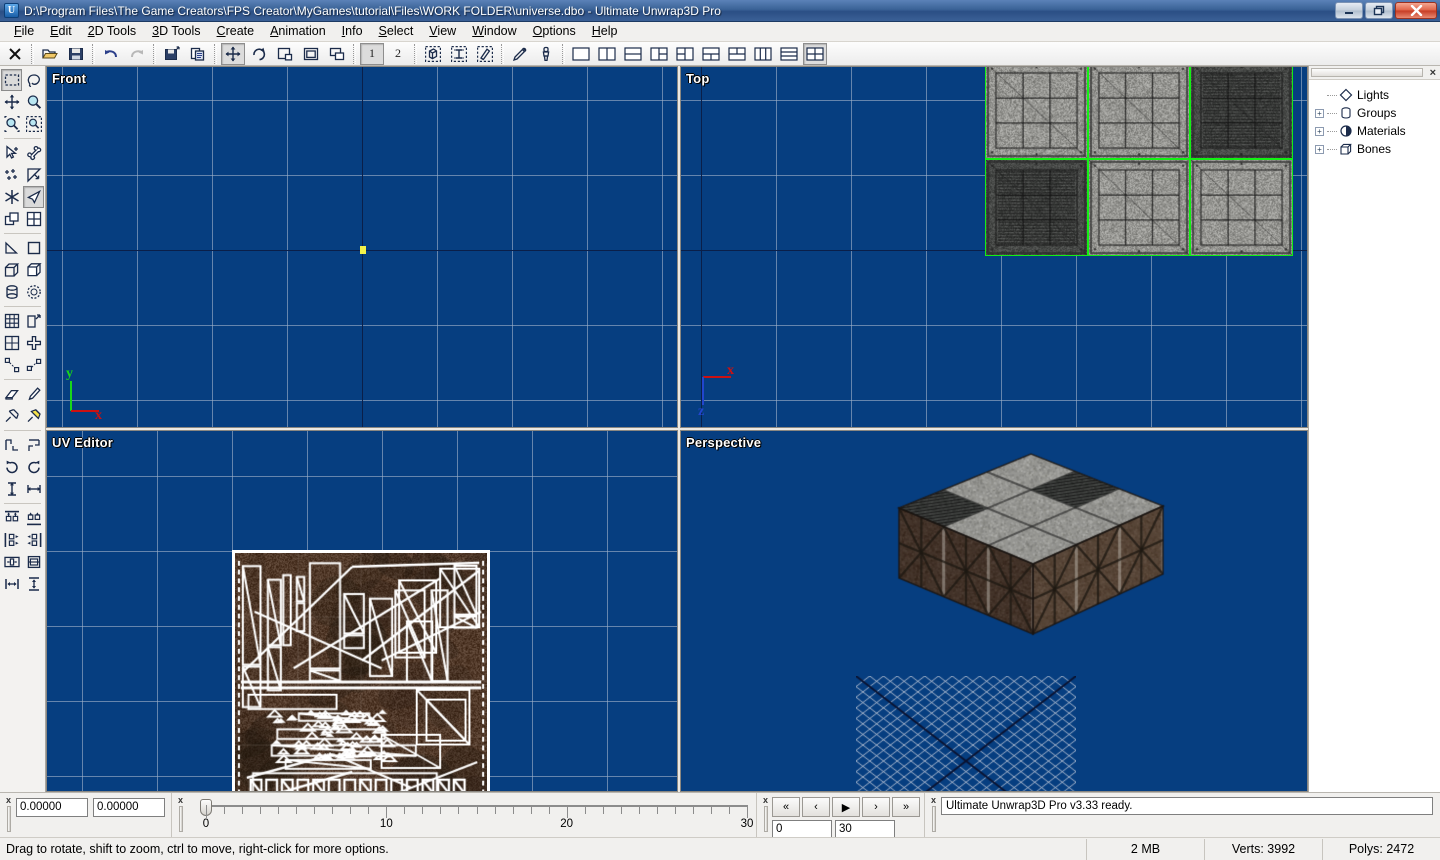 The image size is (1440, 860). I want to click on move-icon, so click(233, 53).